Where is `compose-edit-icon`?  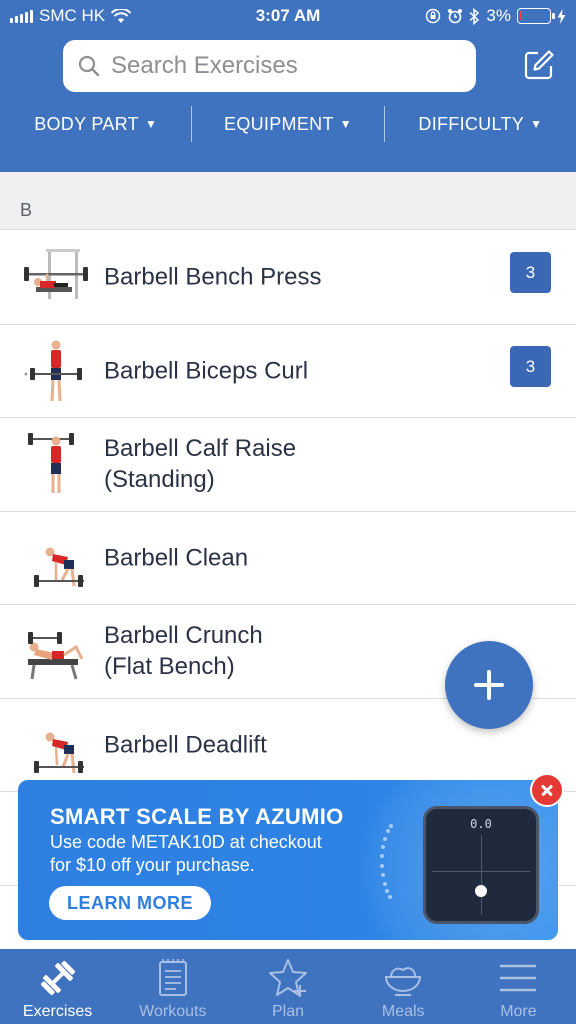 compose-edit-icon is located at coordinates (539, 65).